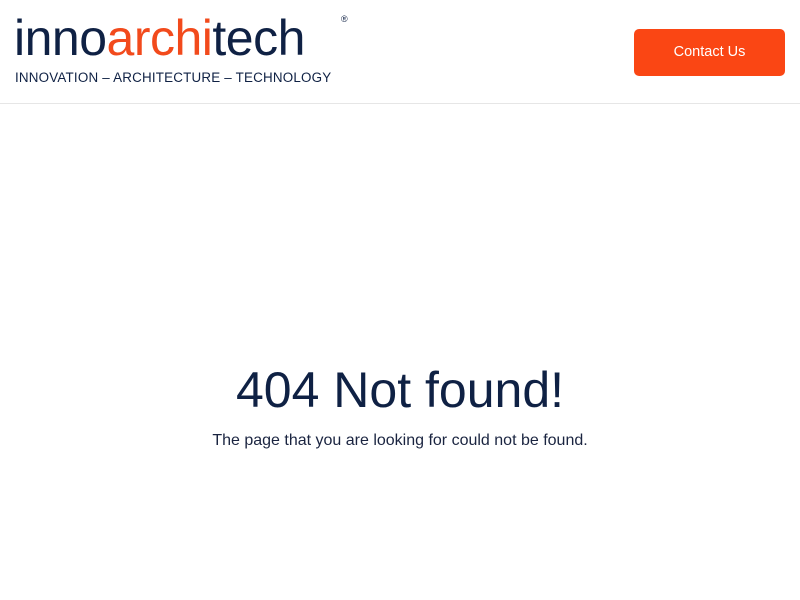 The width and height of the screenshot is (800, 600). Describe the element at coordinates (173, 77) in the screenshot. I see `logo-tagline: INNOVATION – ARCHITECTURE – TECHNOLOGY` at that location.